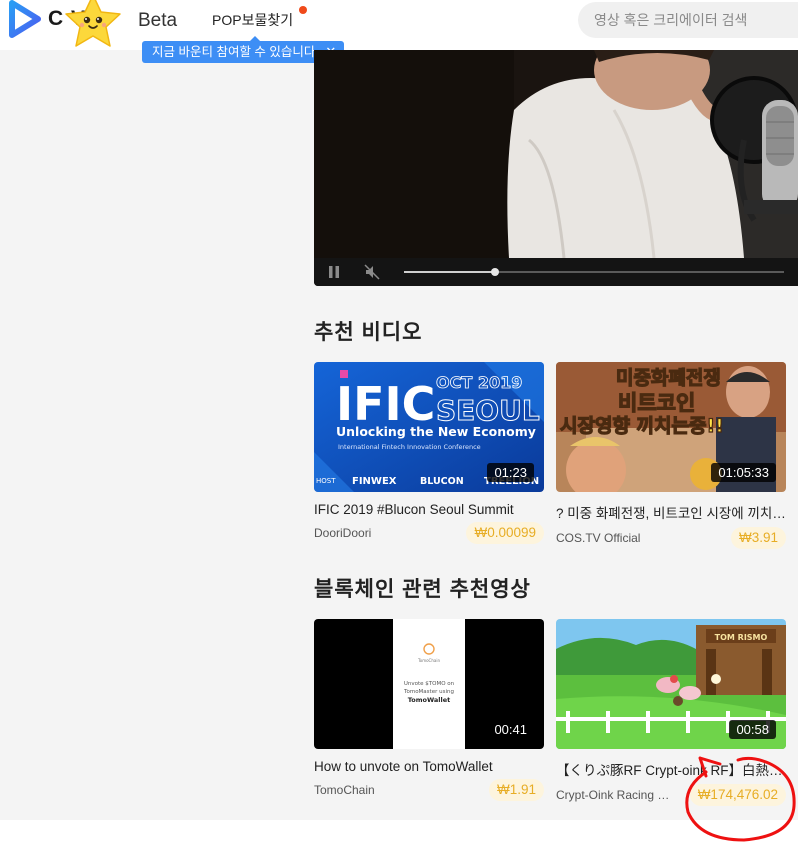  Describe the element at coordinates (642, 426) in the screenshot. I see `thumb-headline-line3: 시장영향 끼치는중!!` at that location.